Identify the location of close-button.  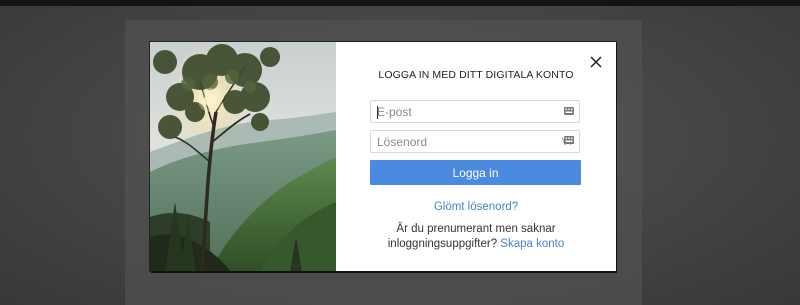
(596, 62).